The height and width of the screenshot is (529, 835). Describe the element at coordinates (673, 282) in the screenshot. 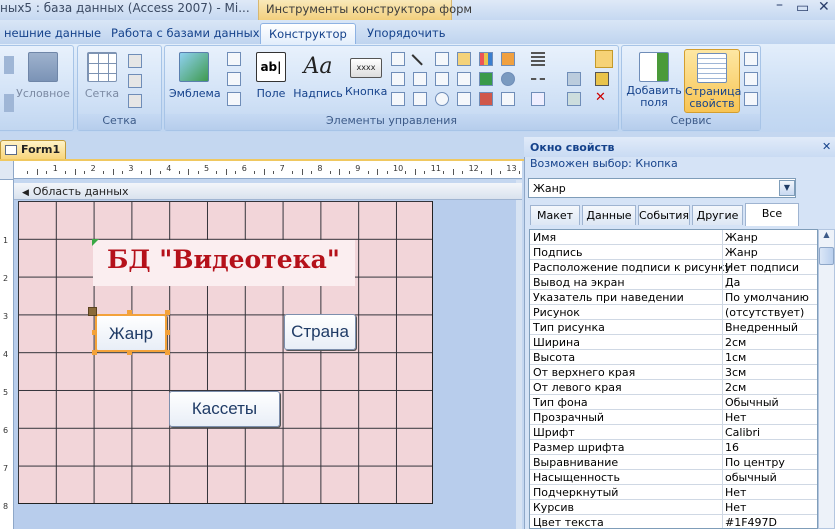

I see `property-row: Вывод на экран Да` at that location.